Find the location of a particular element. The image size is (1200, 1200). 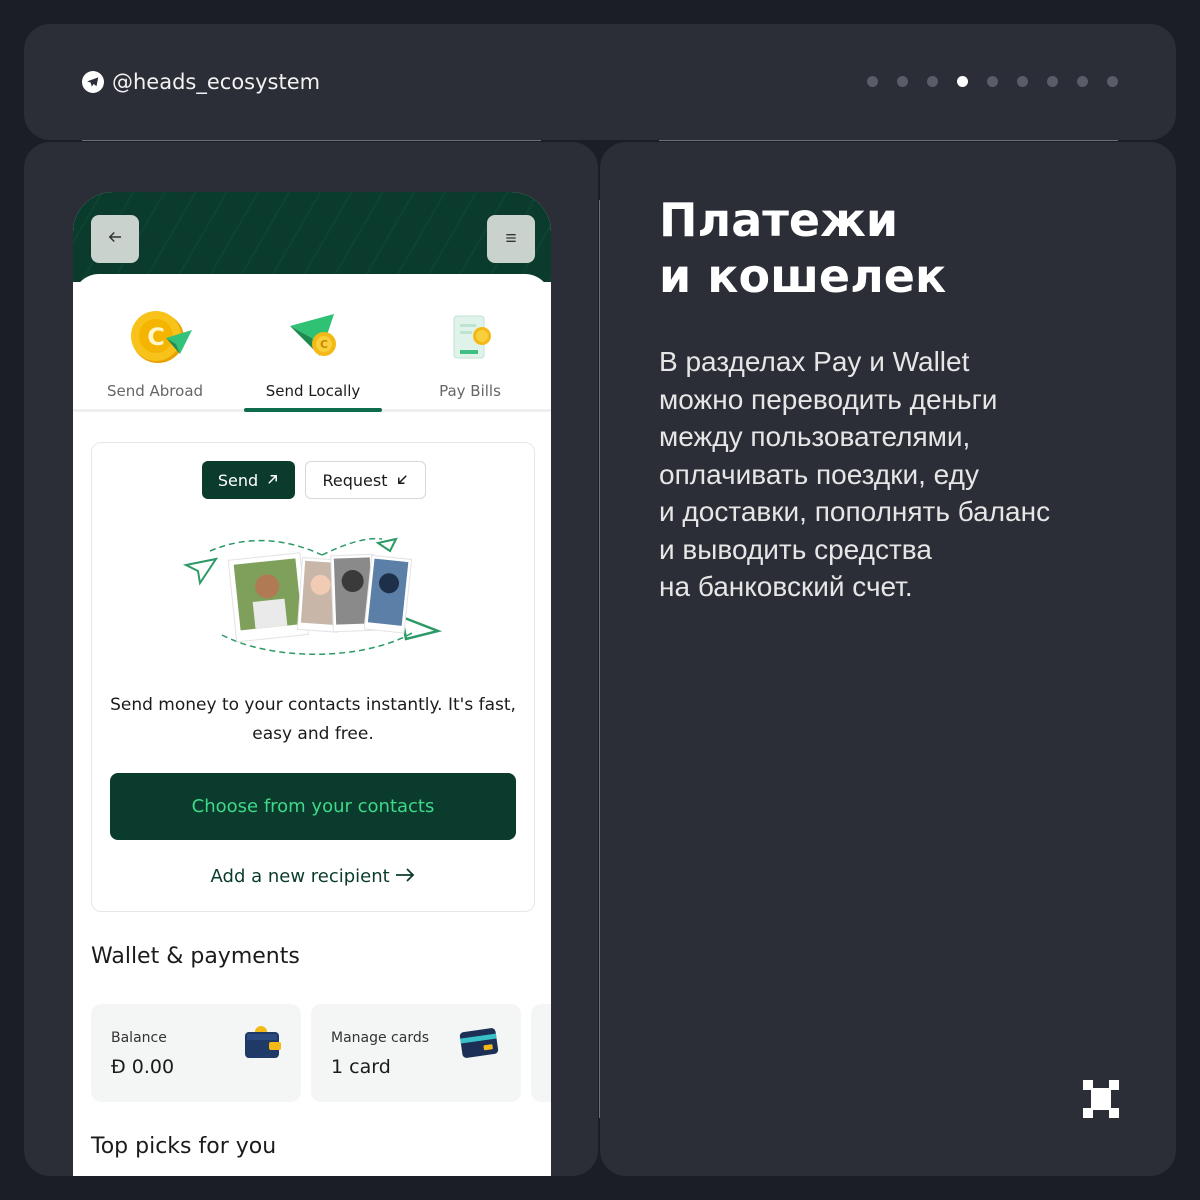

balance-tile: Balance Ð 0.00 is located at coordinates (196, 1053).